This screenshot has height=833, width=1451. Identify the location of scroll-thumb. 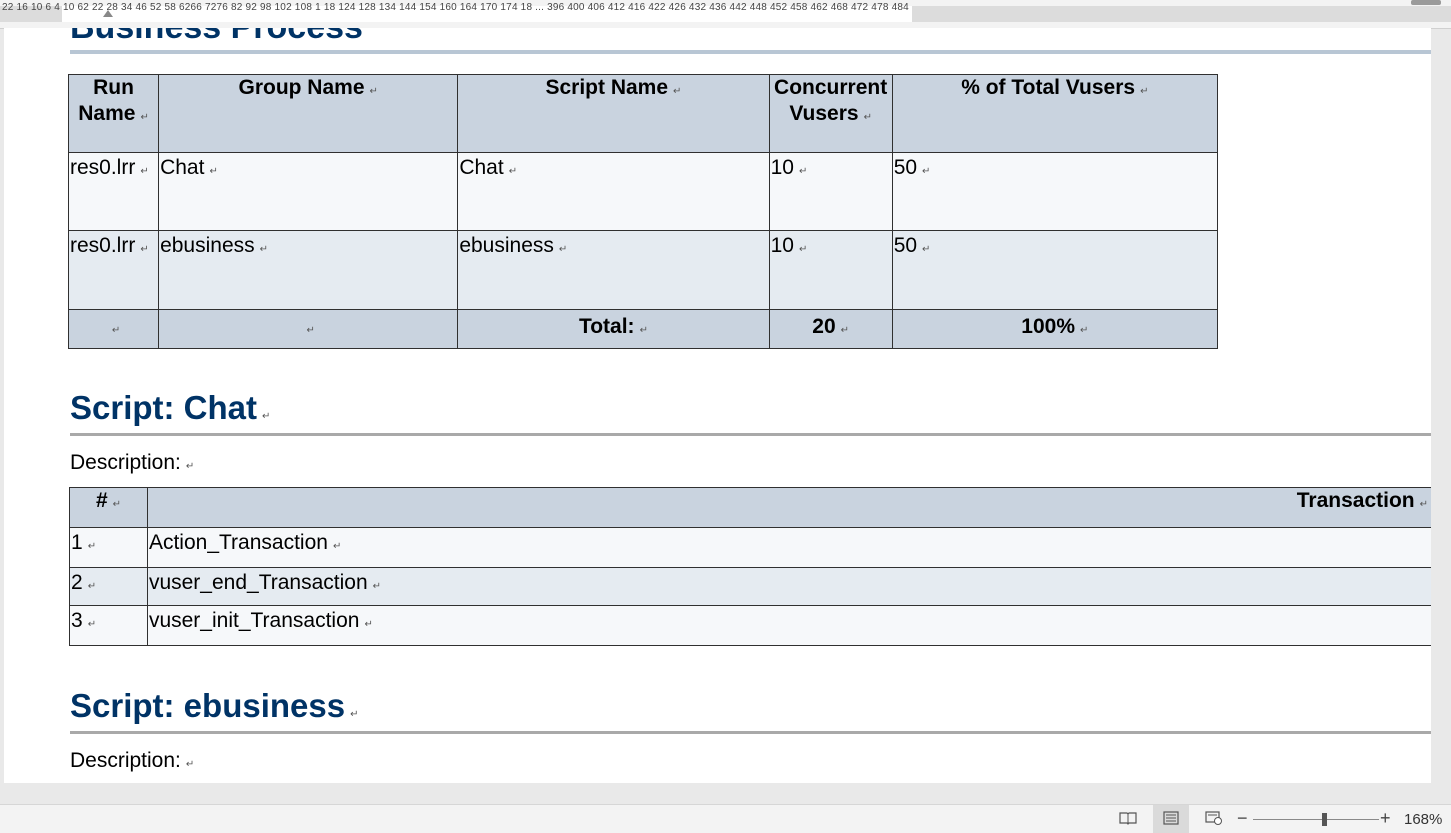
(1426, 2).